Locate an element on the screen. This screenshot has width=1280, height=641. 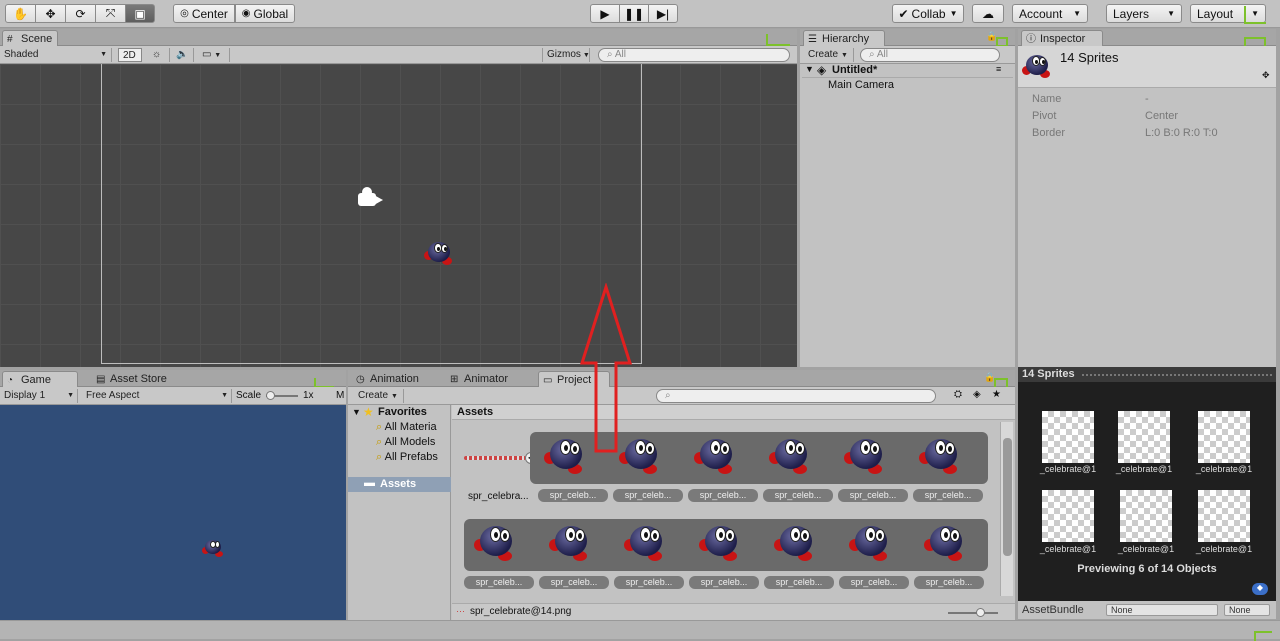
shading-dropdown: Shaded ▼ is located at coordinates (56, 55).